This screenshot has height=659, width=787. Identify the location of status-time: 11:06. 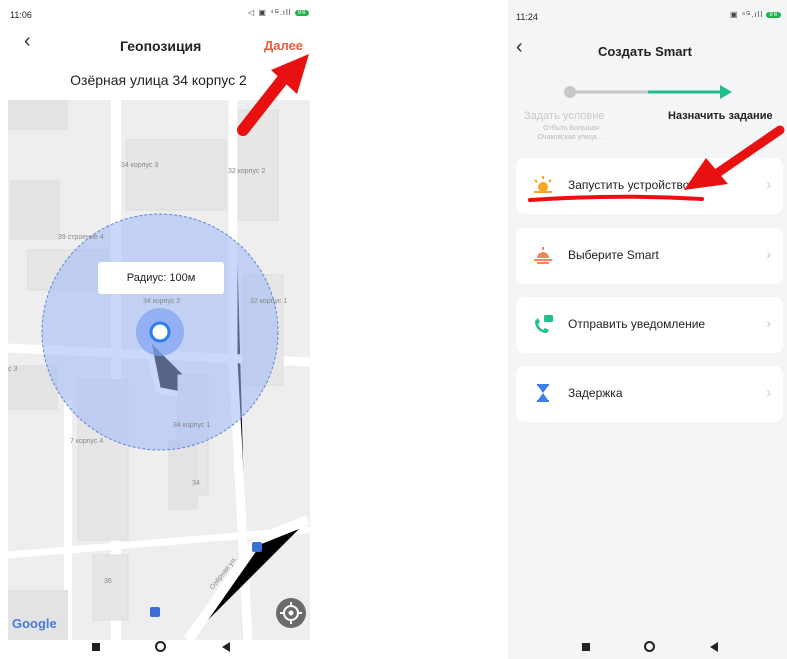
(21, 15).